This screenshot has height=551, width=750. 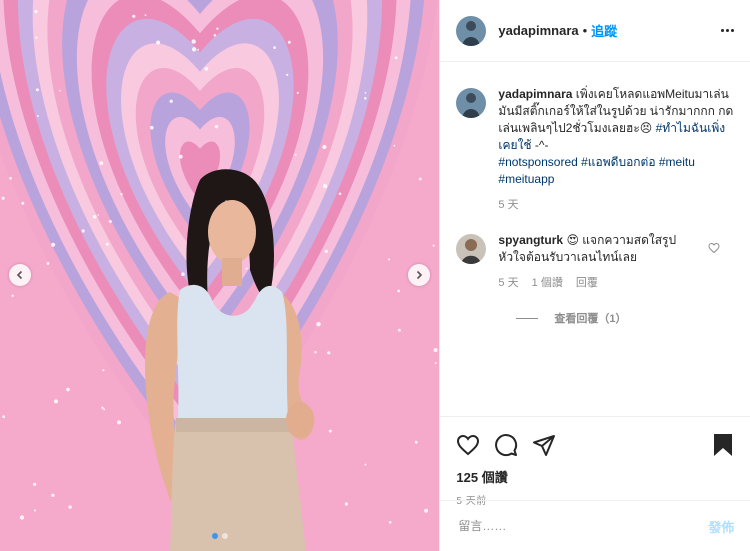 I want to click on likes-count: 125 個讚, so click(x=595, y=476).